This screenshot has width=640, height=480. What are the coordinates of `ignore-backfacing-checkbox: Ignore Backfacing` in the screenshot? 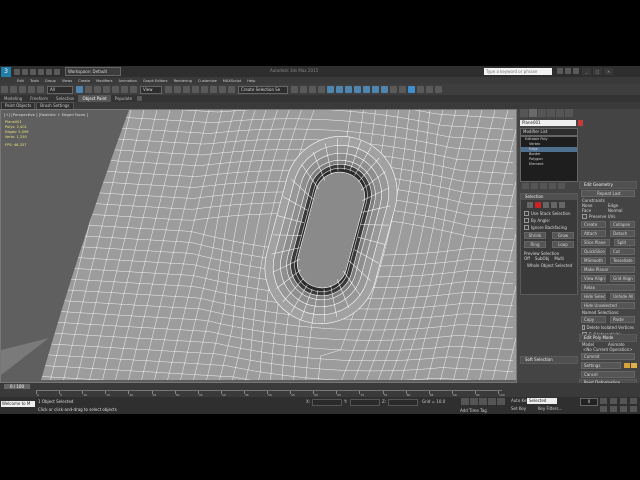 It's located at (549, 227).